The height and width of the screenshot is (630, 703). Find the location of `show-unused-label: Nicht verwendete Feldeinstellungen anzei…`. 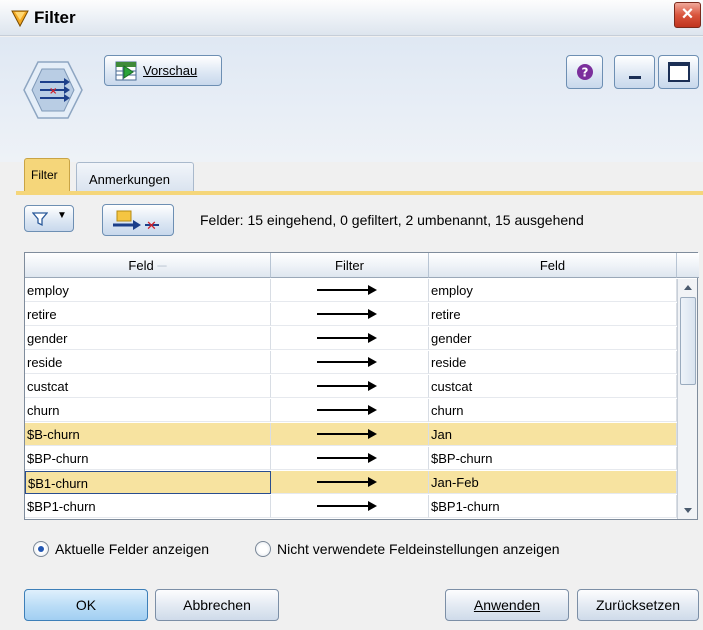

show-unused-label: Nicht verwendete Feldeinstellungen anzei… is located at coordinates (418, 549).